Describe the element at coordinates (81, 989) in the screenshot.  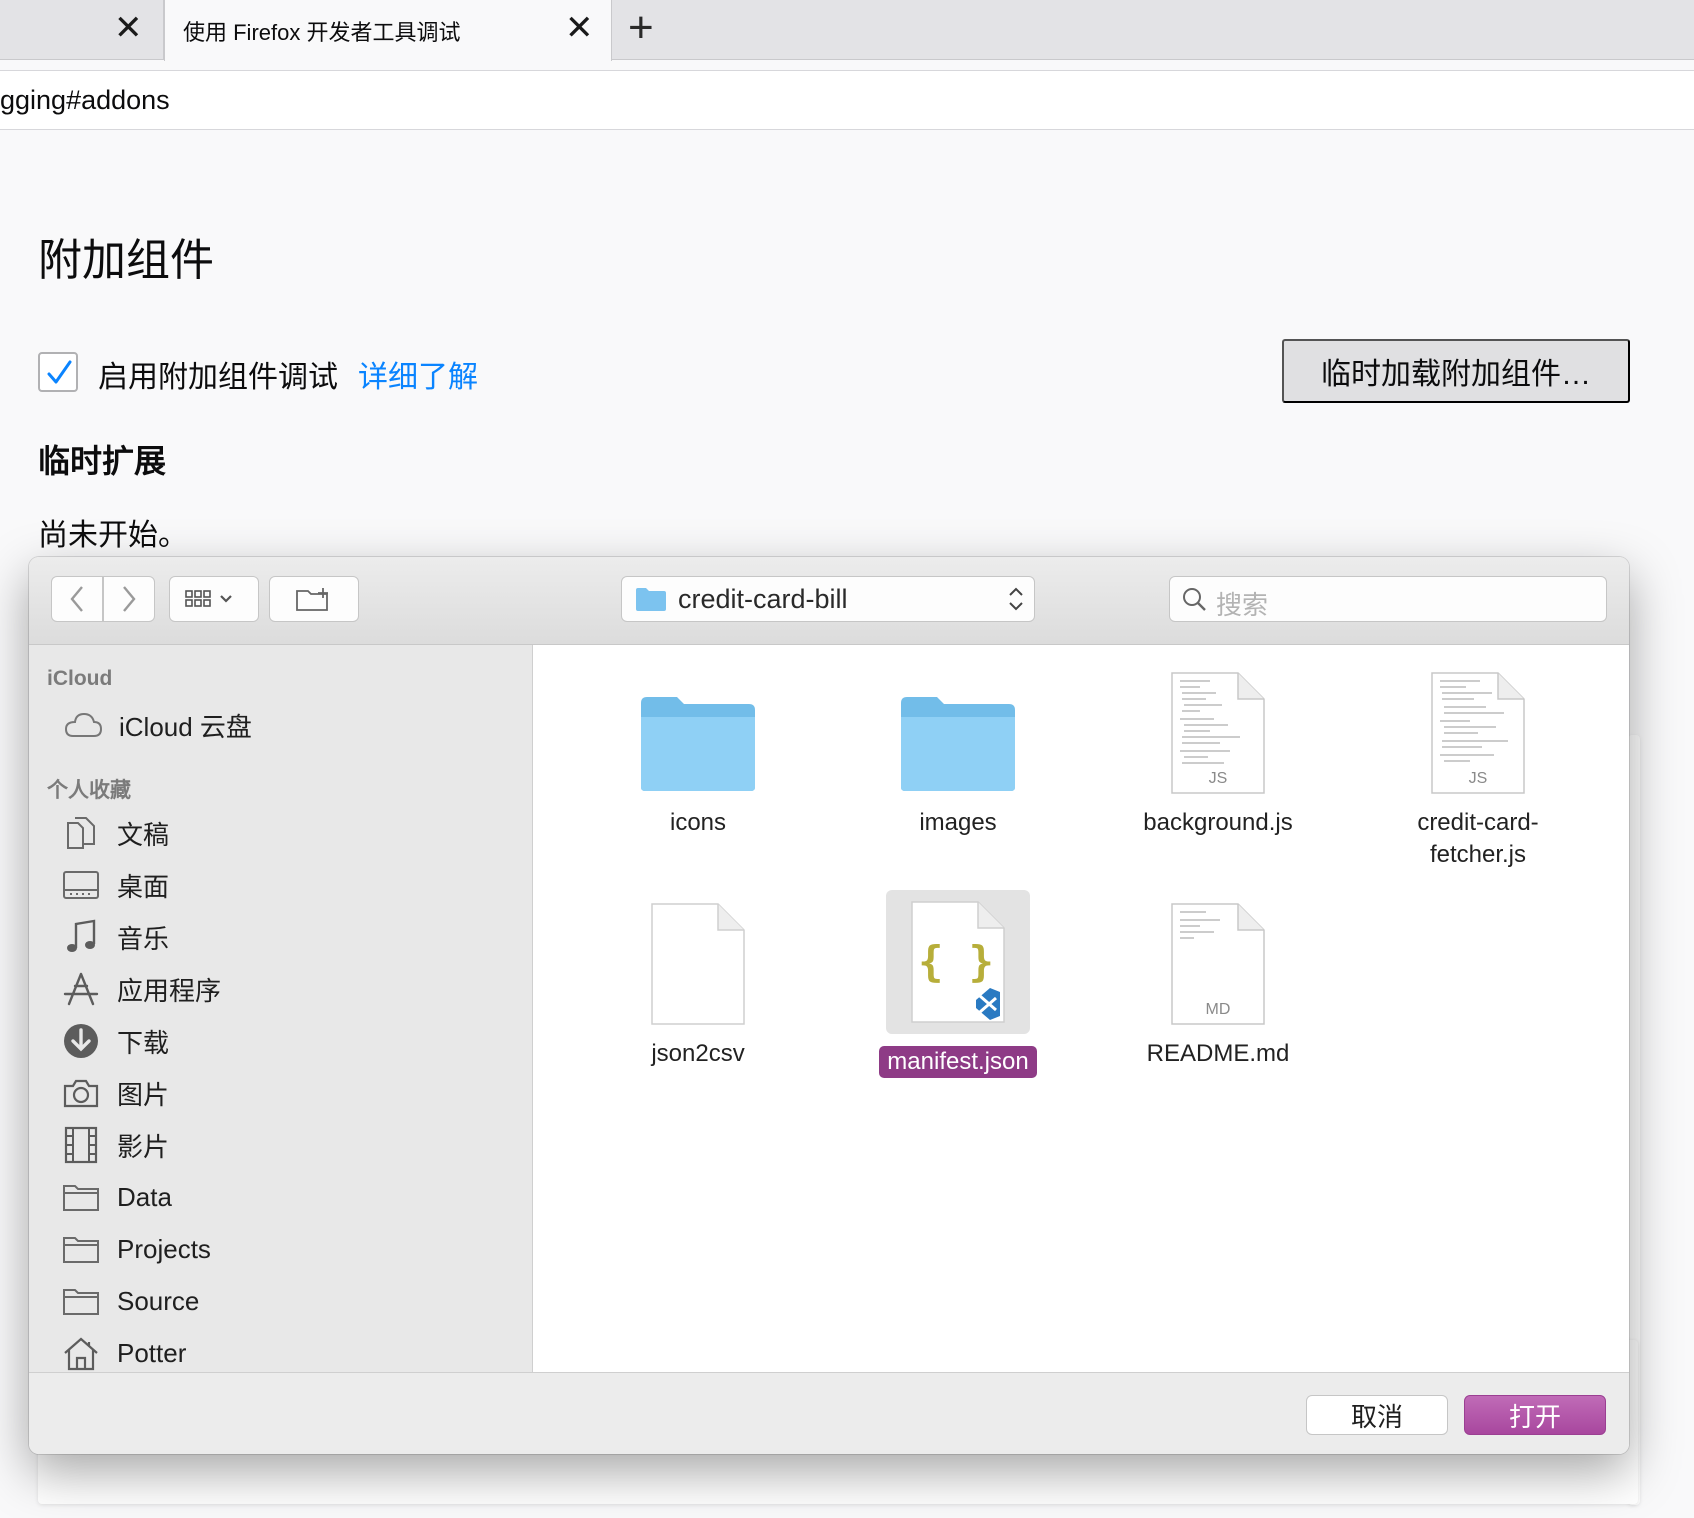
I see `applications-icon` at that location.